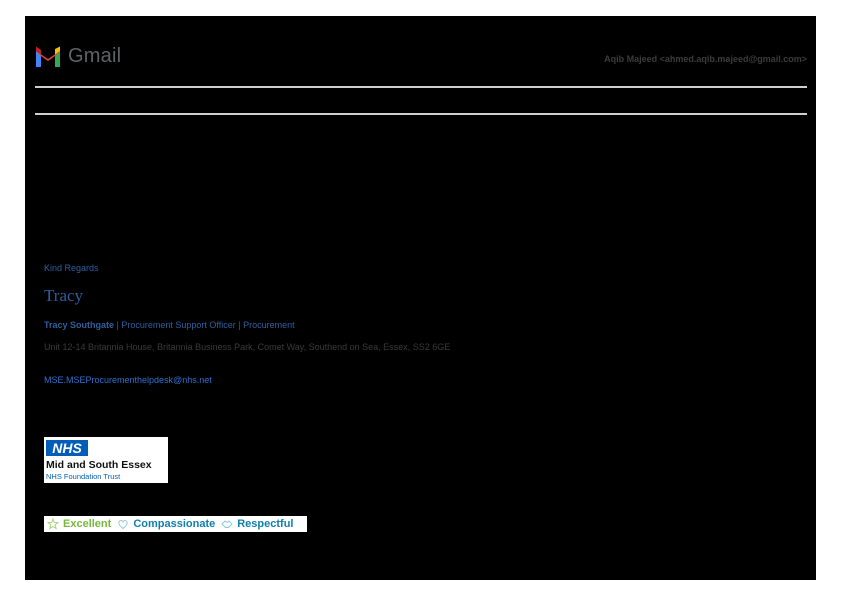  I want to click on value-label: Compassionate, so click(174, 524).